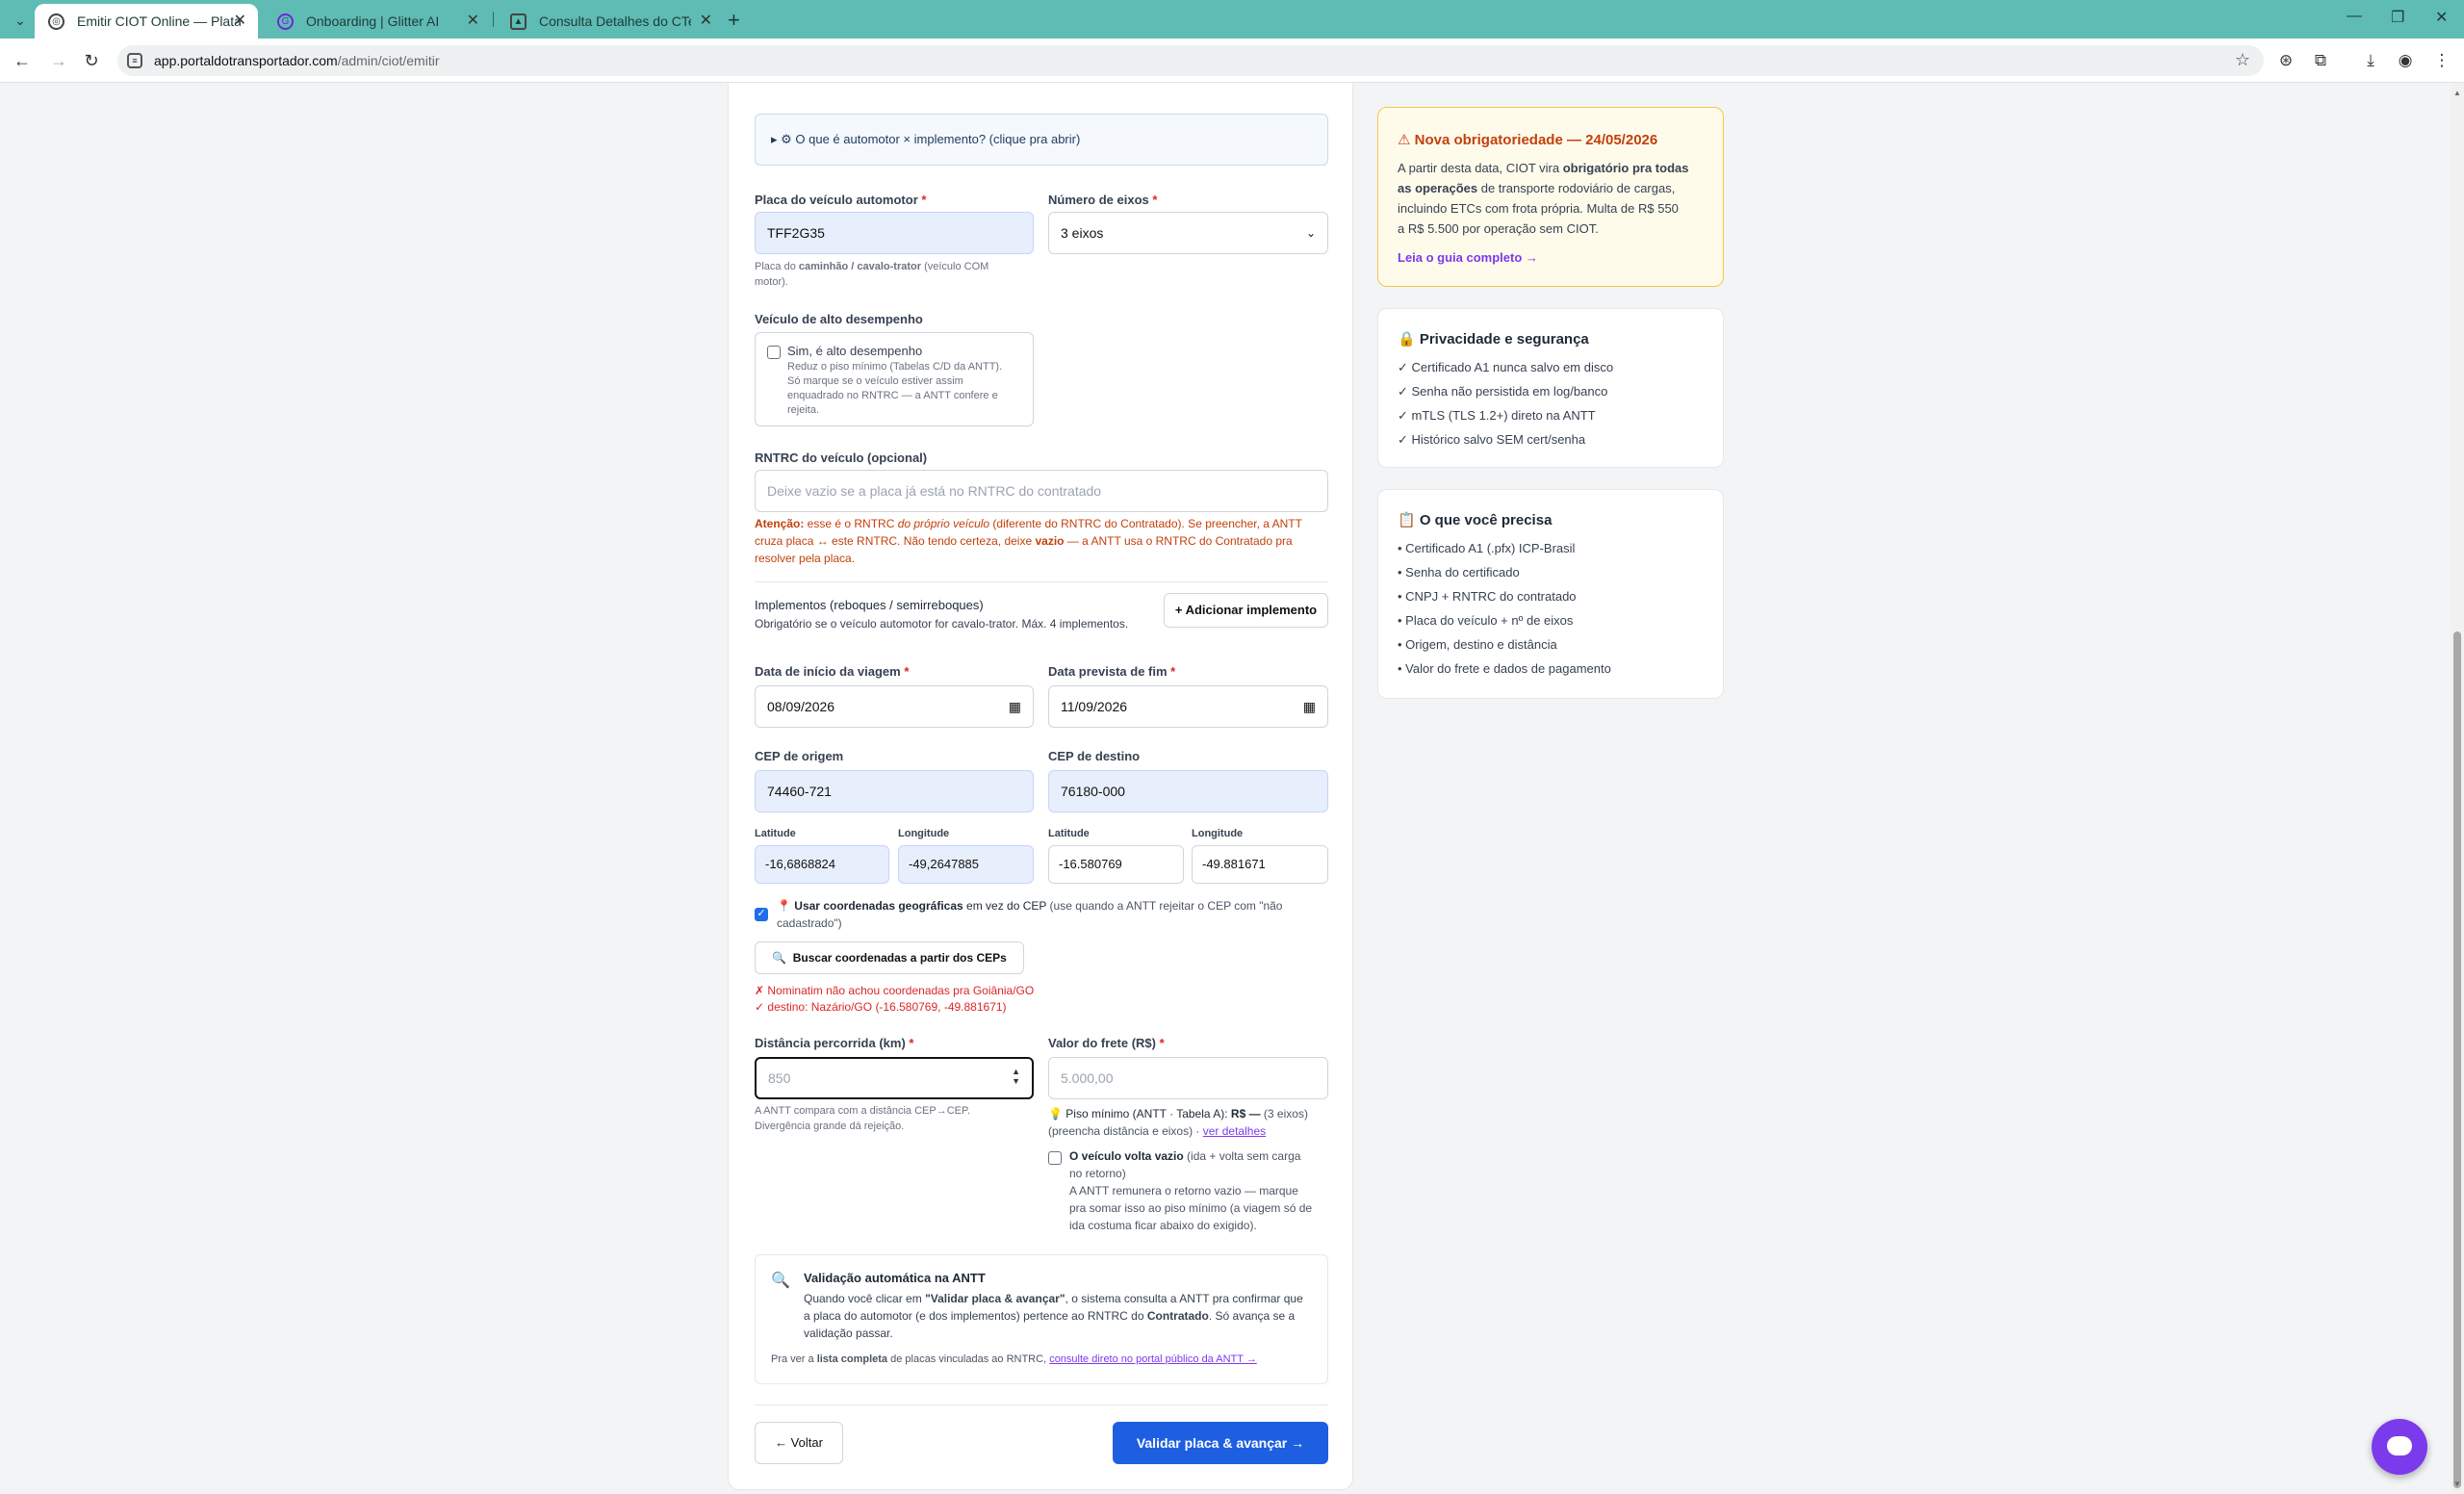 This screenshot has width=2464, height=1494. Describe the element at coordinates (841, 458) in the screenshot. I see `rntrc-label: RNTRC do veículo (opcional)` at that location.